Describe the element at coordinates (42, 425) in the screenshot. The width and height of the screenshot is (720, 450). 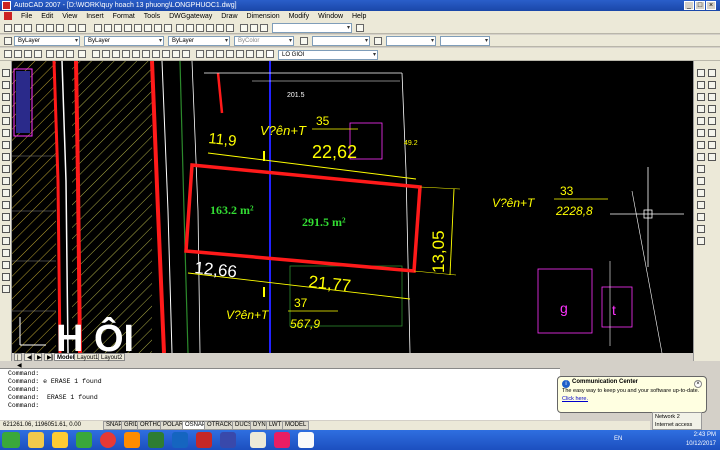
I see `coordinates-readout: 621261.06, 1196051.61, 0.00` at that location.